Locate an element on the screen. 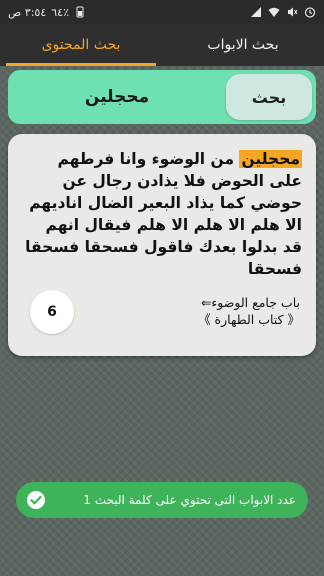  tab-content-search-label: بحث المحتوى is located at coordinates (81, 45).